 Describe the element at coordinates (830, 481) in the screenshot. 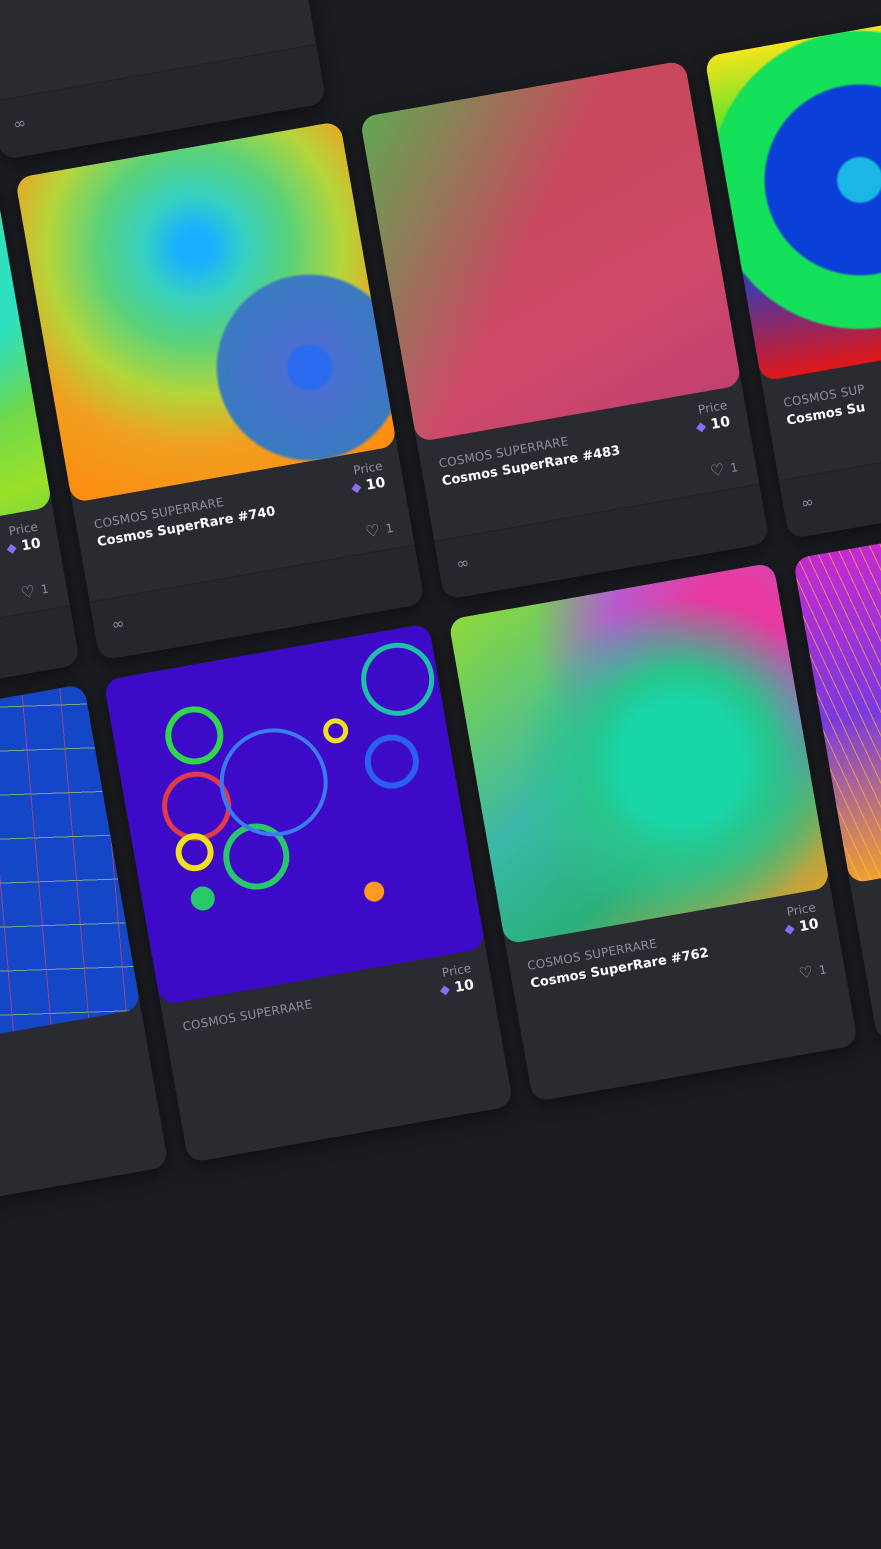

I see `card-footer` at that location.